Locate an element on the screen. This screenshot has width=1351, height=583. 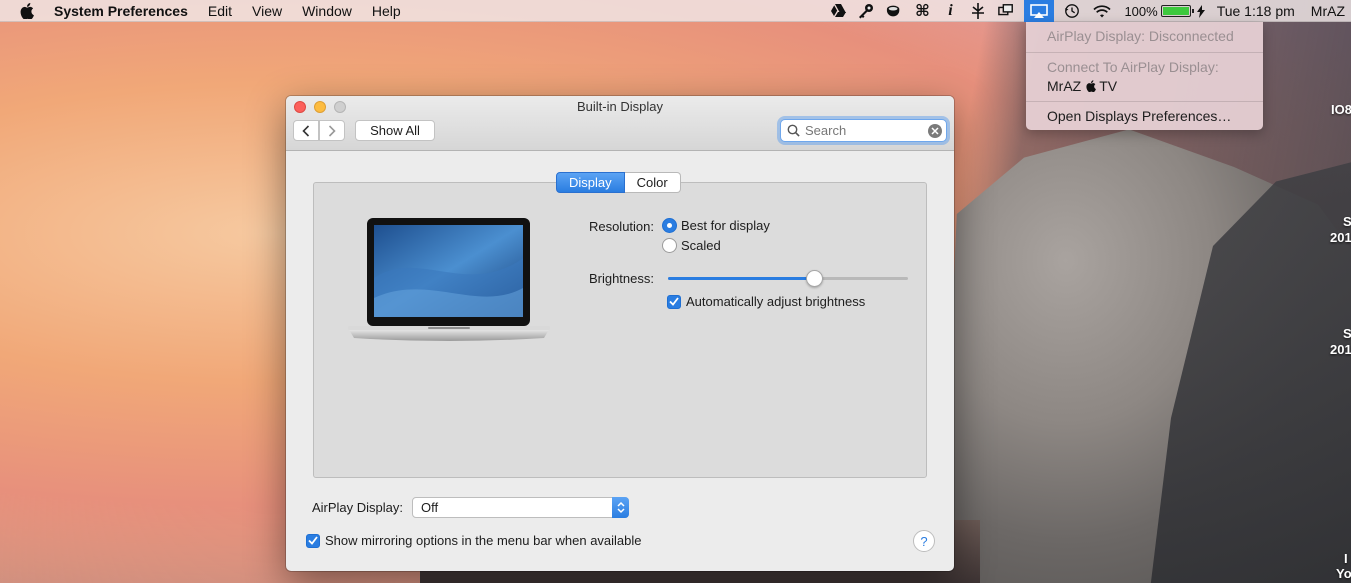
radio-best-for-display is located at coordinates (669, 225).